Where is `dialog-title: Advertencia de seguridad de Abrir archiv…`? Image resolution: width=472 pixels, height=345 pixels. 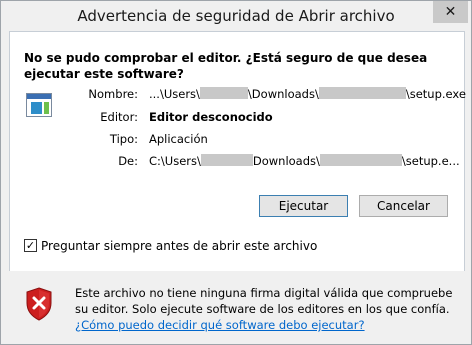
dialog-title: Advertencia de seguridad de Abrir archiv… is located at coordinates (236, 16).